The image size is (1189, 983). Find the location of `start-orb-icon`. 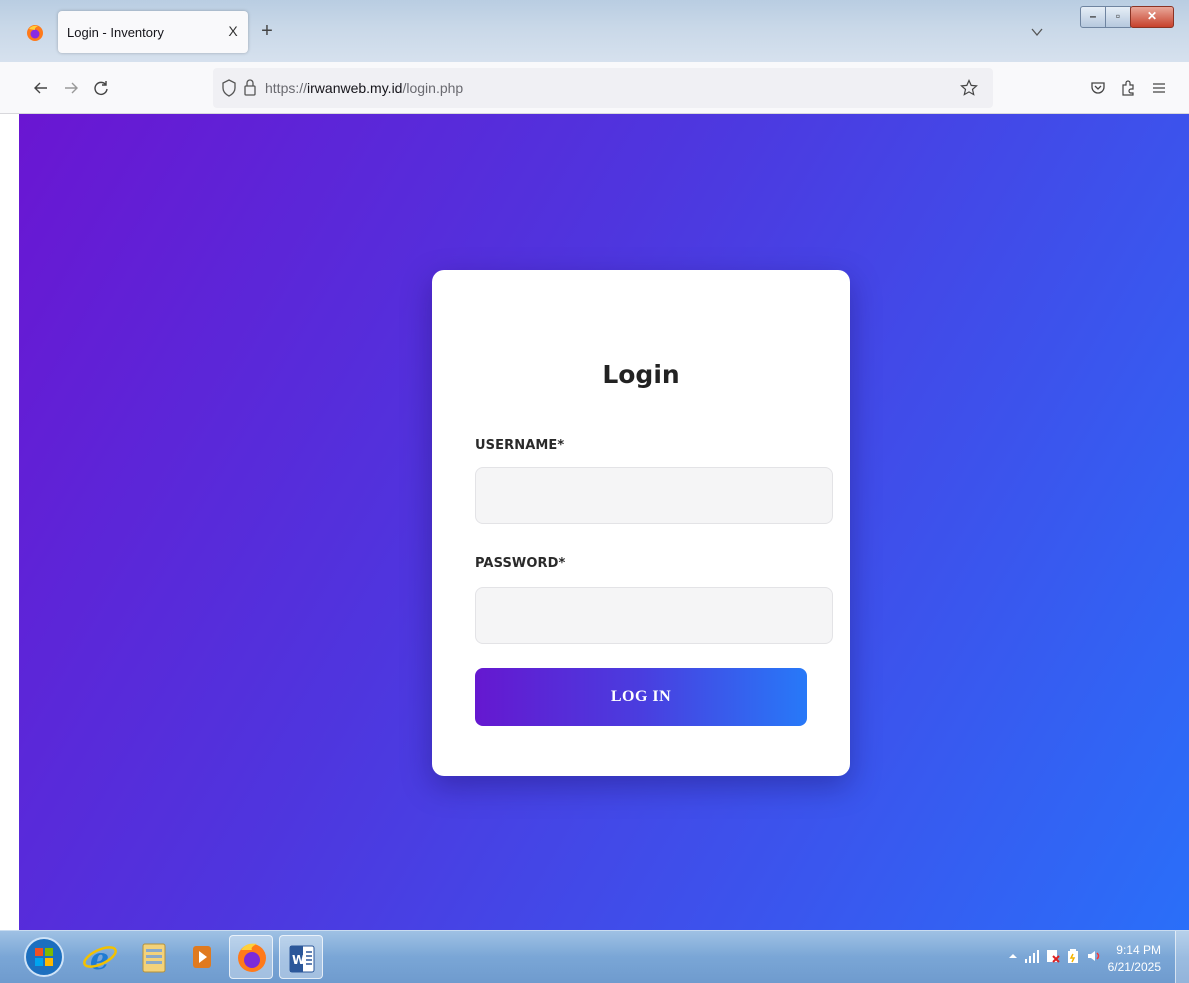

start-orb-icon is located at coordinates (44, 957).